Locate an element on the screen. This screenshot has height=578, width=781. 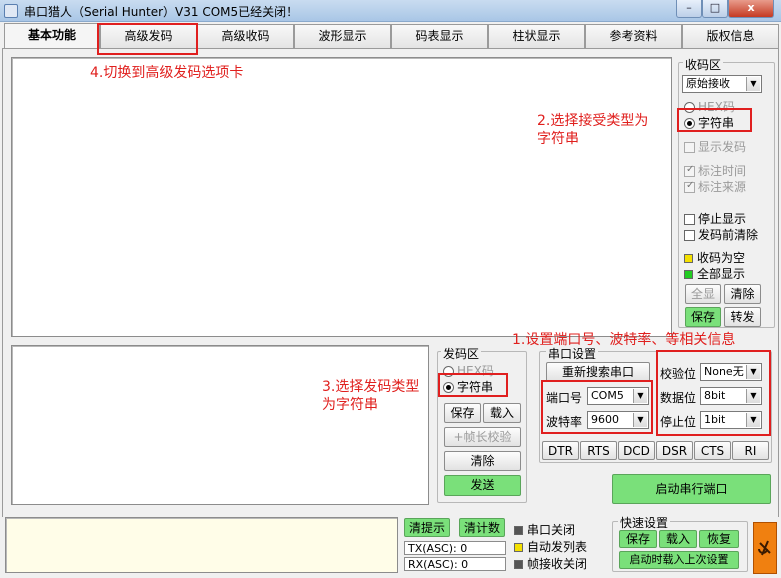
send-textarea is located at coordinates (220, 425).